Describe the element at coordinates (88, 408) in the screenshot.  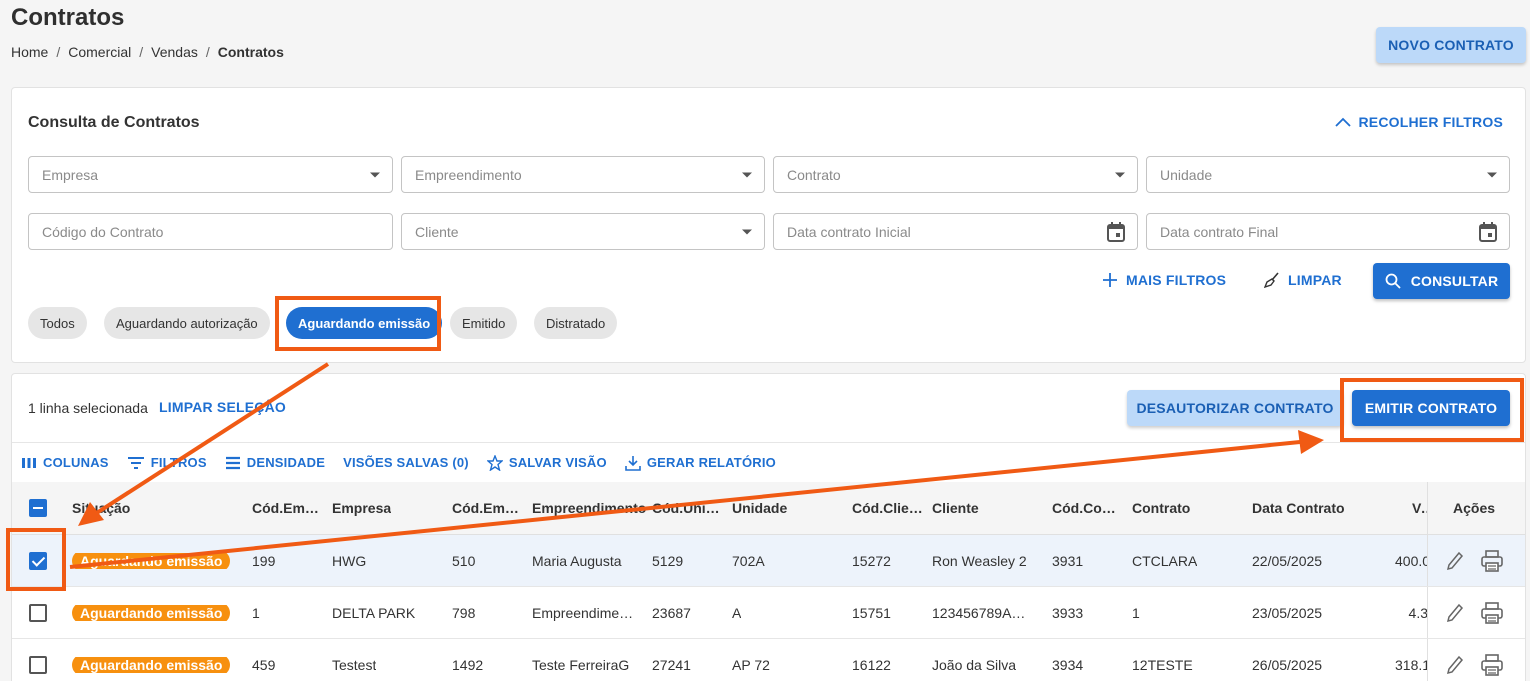
I see `selection-count: 1 linha selecionada` at that location.